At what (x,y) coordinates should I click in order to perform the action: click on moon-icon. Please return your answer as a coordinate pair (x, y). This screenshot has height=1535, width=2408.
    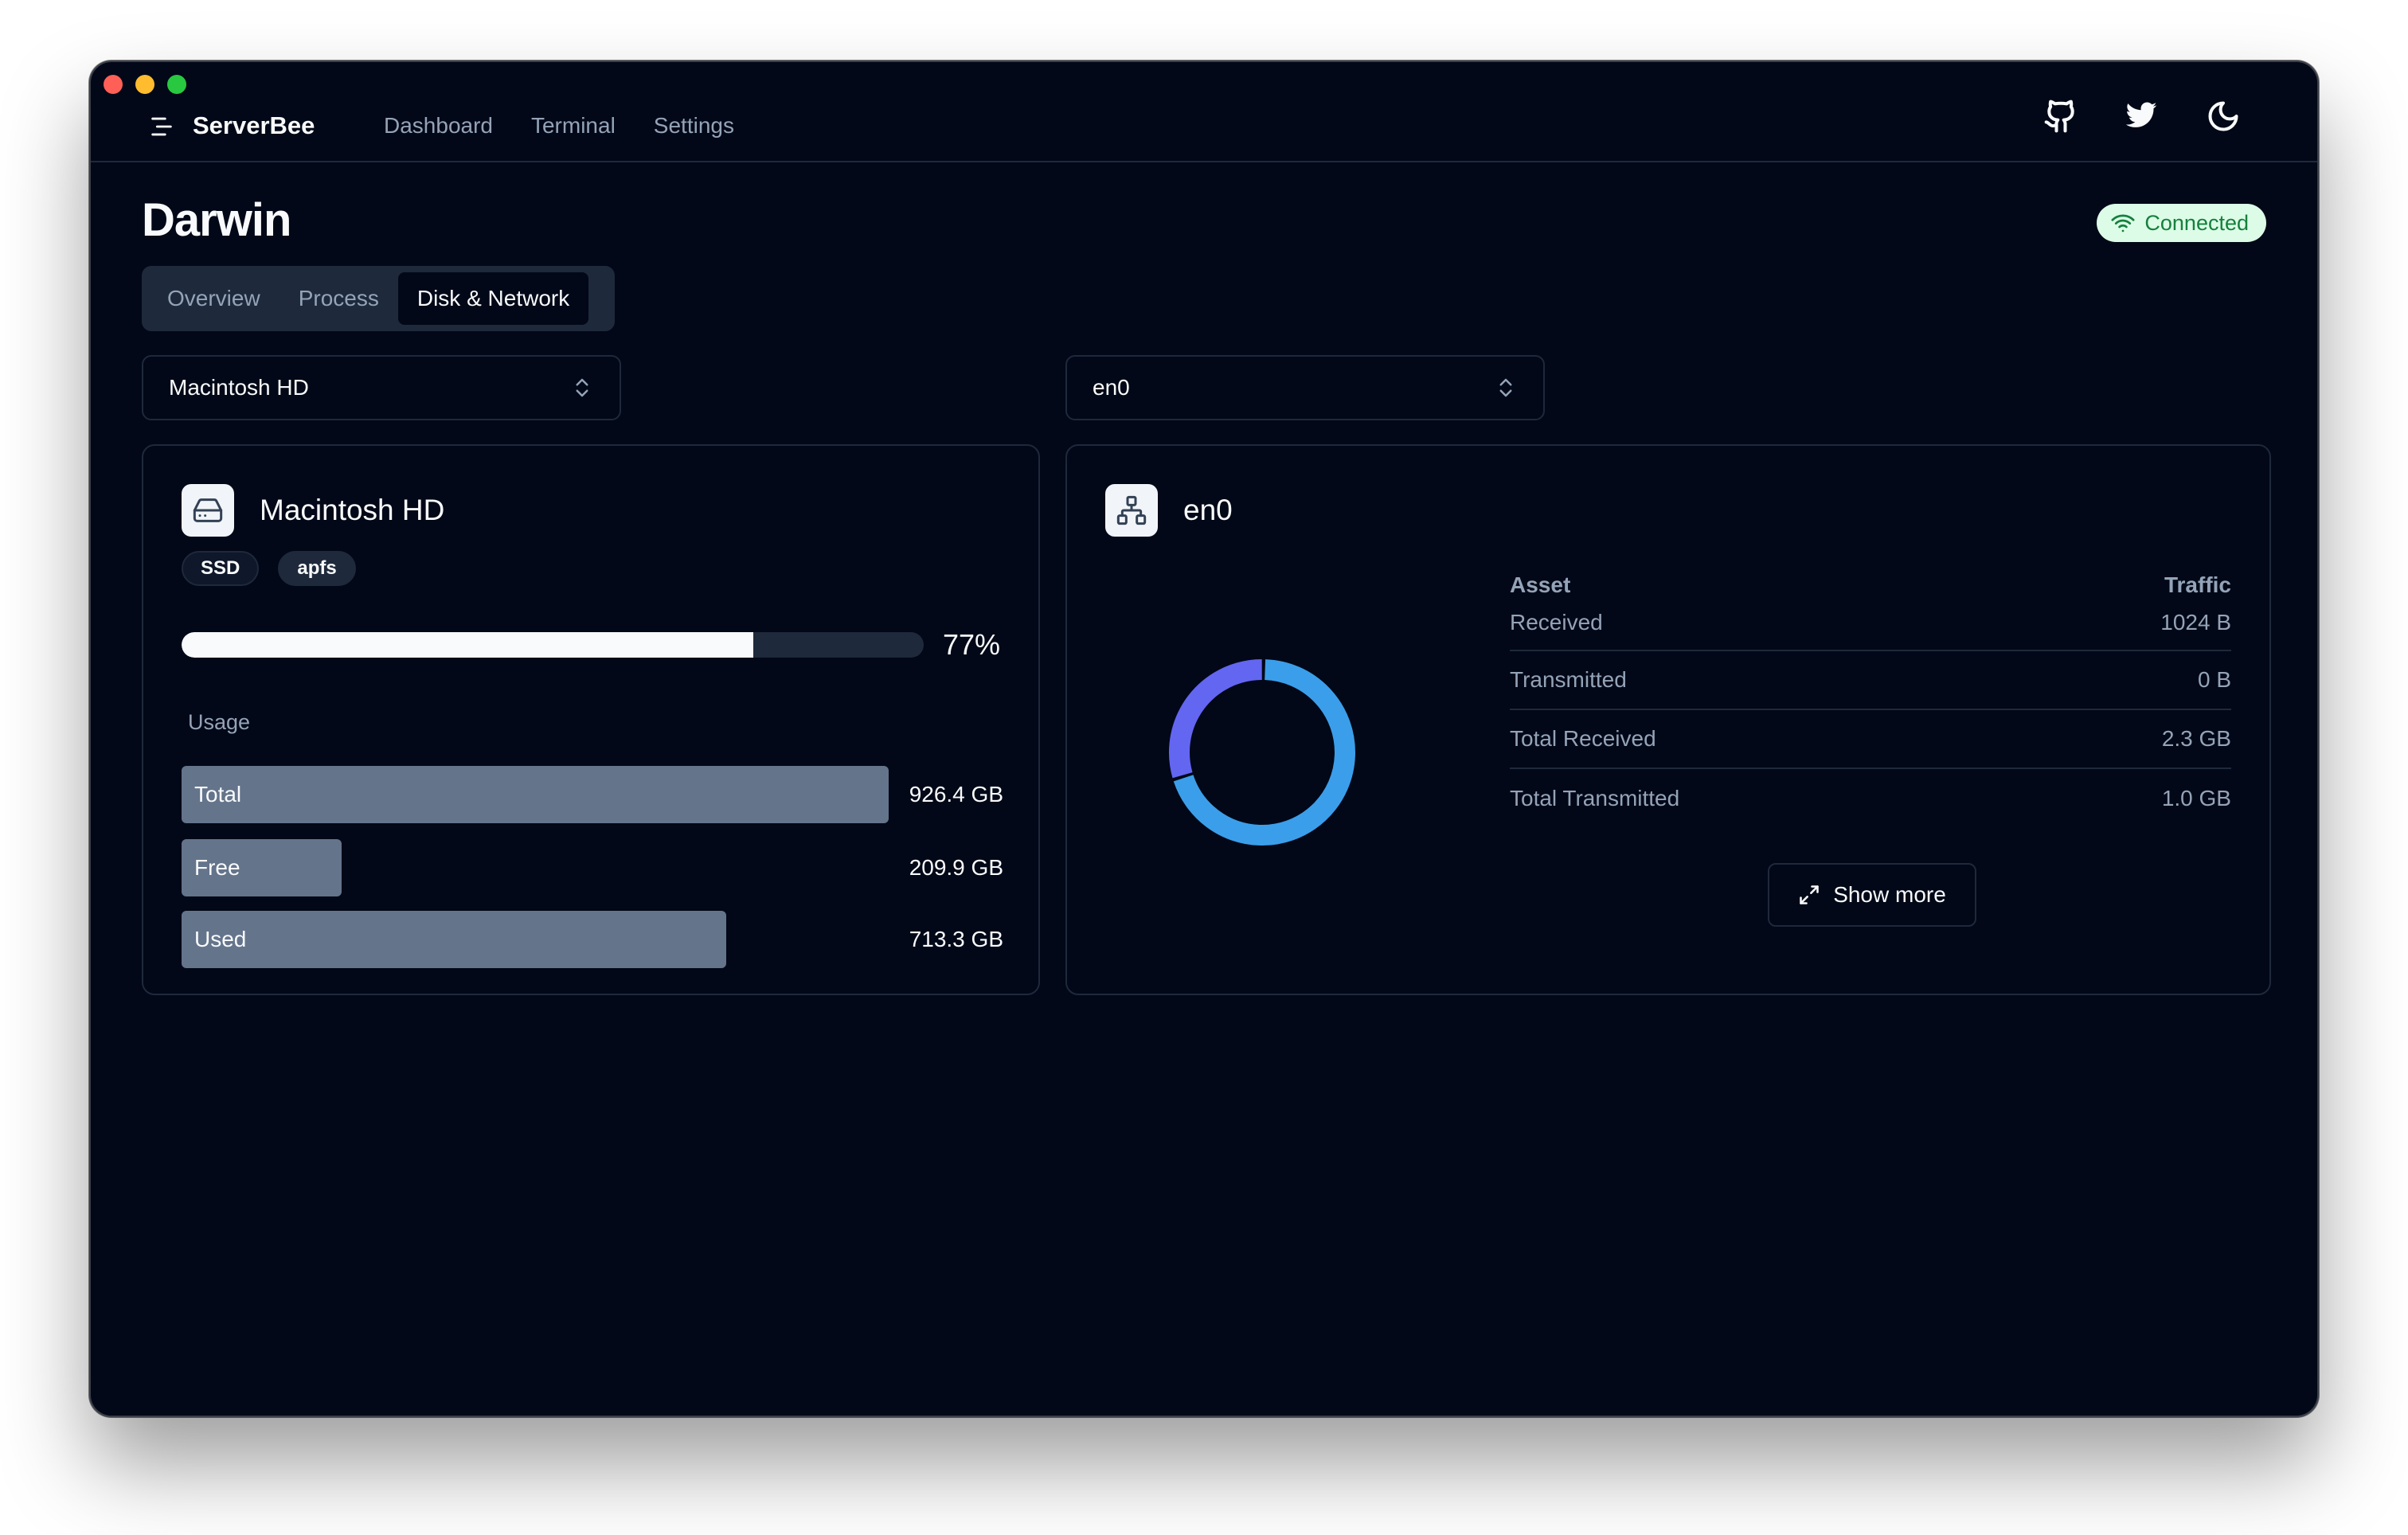
    Looking at the image, I should click on (2223, 116).